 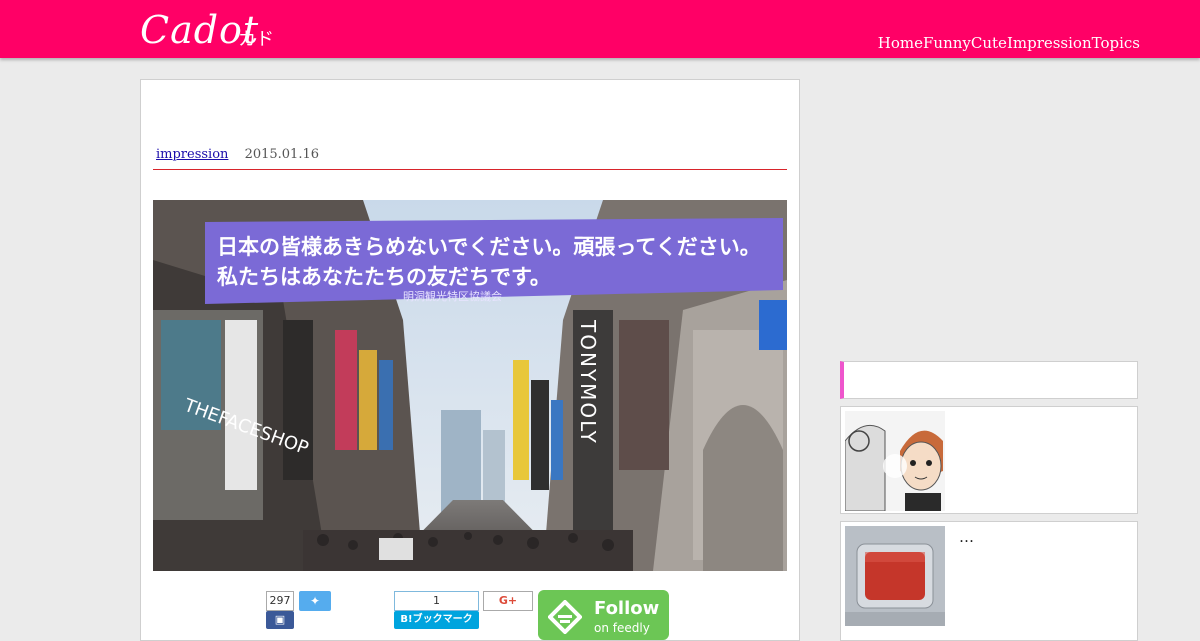 What do you see at coordinates (470, 169) in the screenshot?
I see `meta-divider` at bounding box center [470, 169].